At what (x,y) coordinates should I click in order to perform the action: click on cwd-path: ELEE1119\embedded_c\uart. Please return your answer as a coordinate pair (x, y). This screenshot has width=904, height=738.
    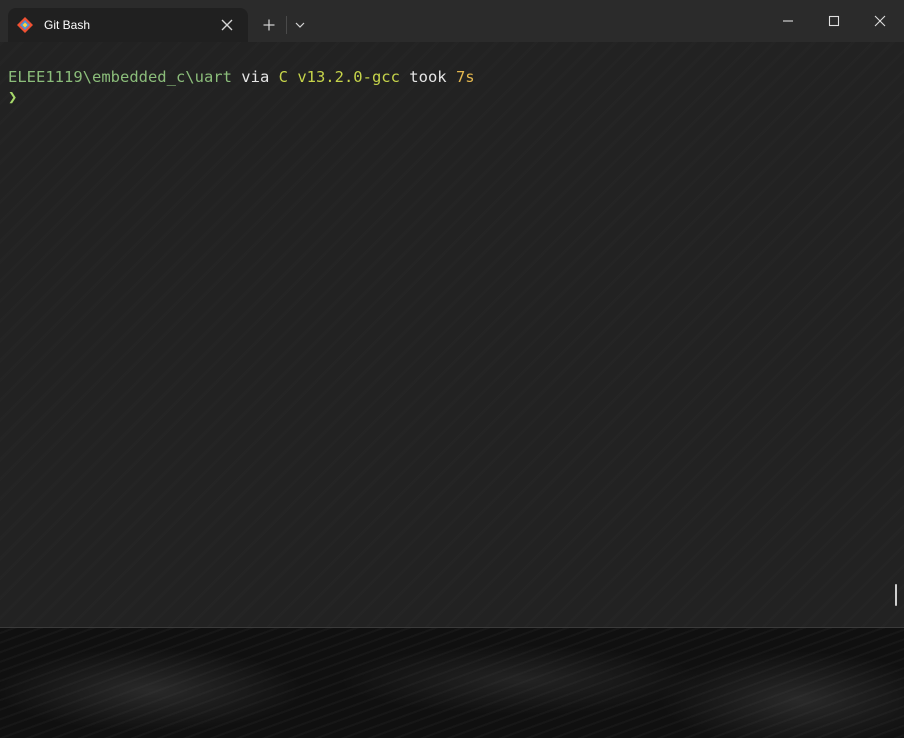
    Looking at the image, I should click on (120, 77).